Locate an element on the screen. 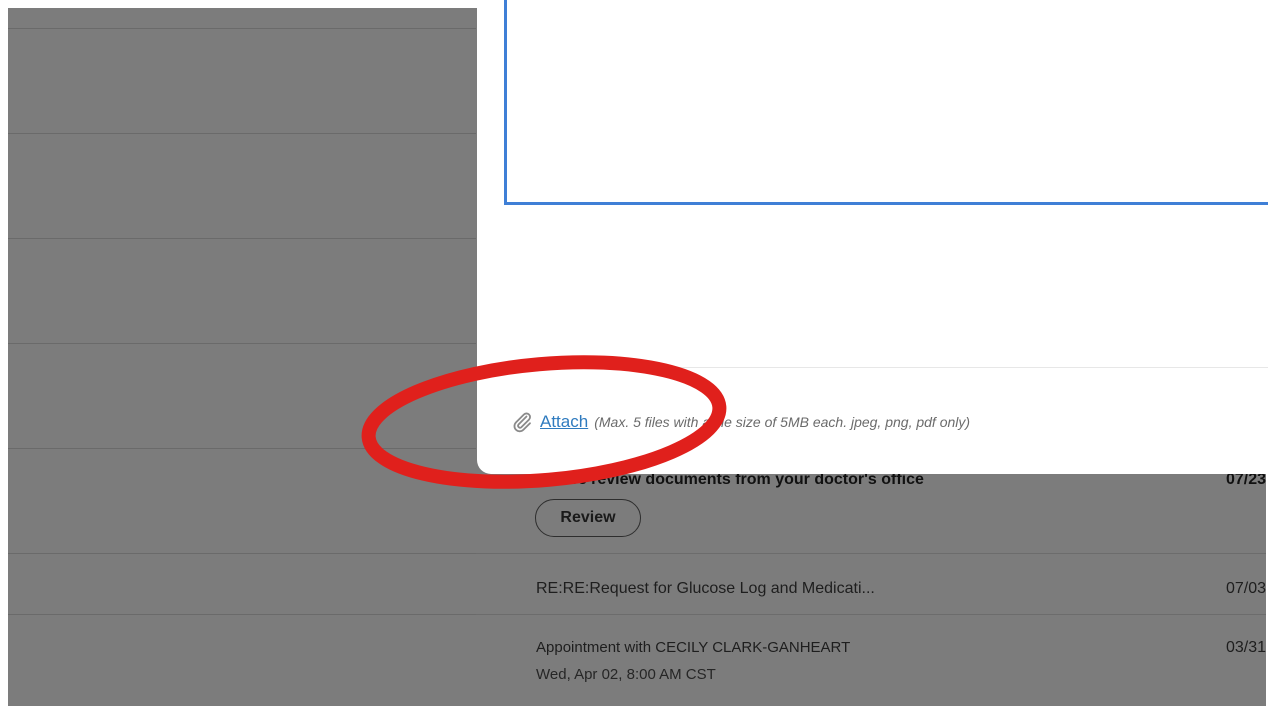 The image size is (1268, 706). appointment-title: Appointment with CECILY CLARK-GANHEART is located at coordinates (693, 647).